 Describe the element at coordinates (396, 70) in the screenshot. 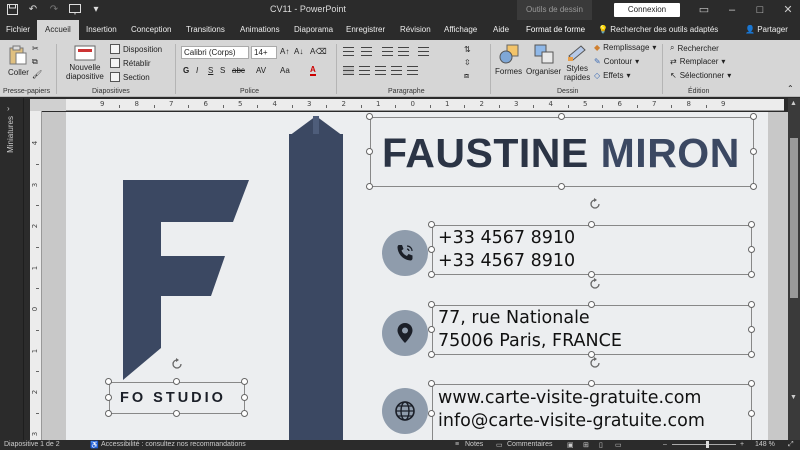

I see `justify-icon` at that location.